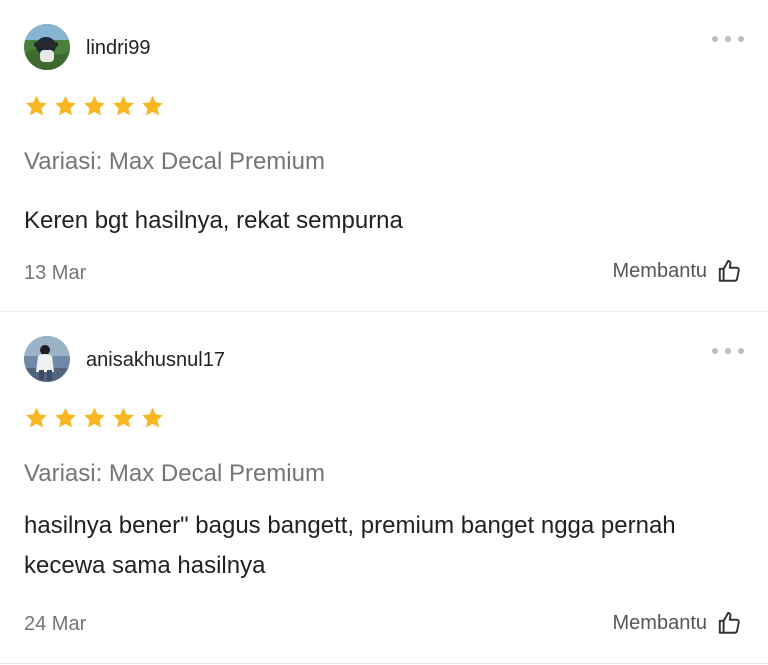  What do you see at coordinates (55, 624) in the screenshot?
I see `review-date: 24 Mar` at bounding box center [55, 624].